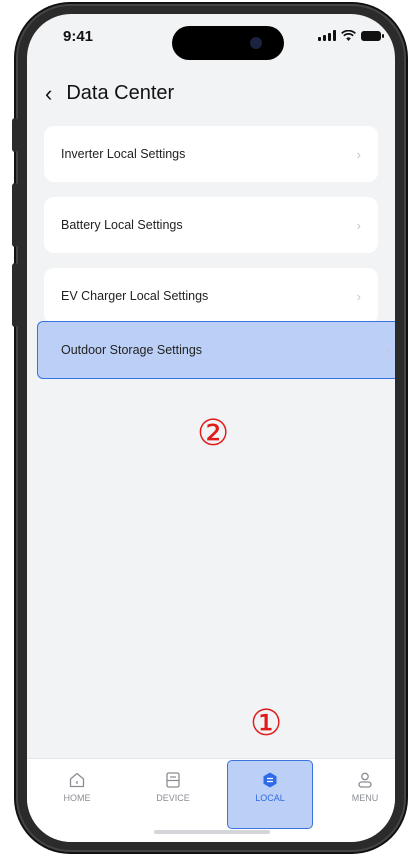 The width and height of the screenshot is (410, 859). Describe the element at coordinates (211, 154) in the screenshot. I see `inverter-local-settings-item: Inverter Local Settings ›` at that location.